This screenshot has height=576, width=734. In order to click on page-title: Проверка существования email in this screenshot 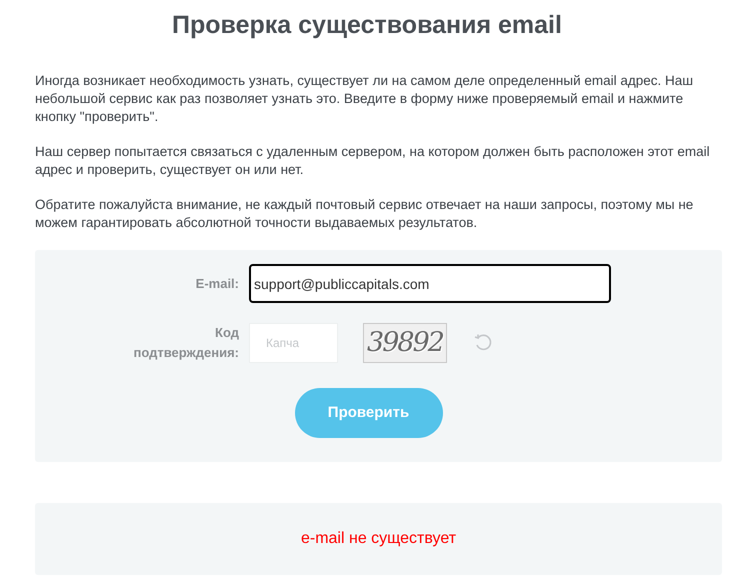, I will do `click(367, 25)`.